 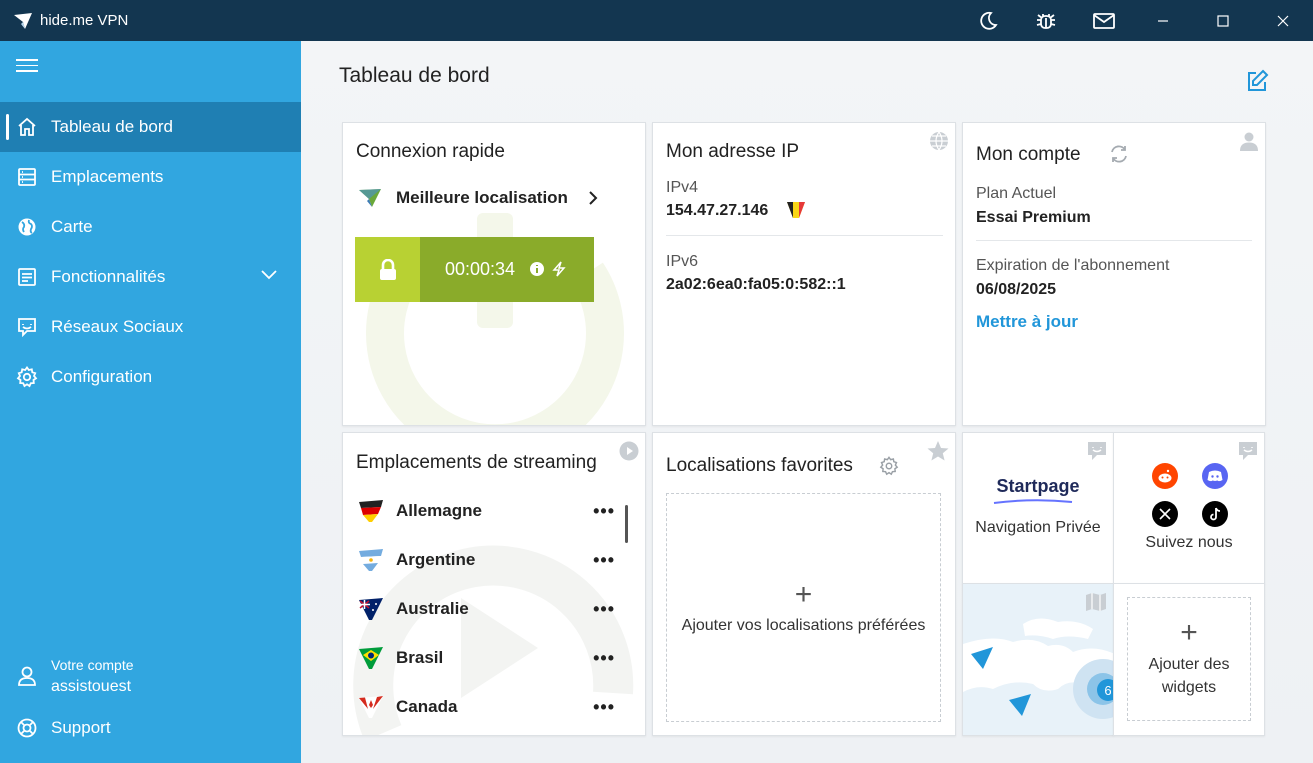 I want to click on x-twitter-icon, so click(x=1165, y=514).